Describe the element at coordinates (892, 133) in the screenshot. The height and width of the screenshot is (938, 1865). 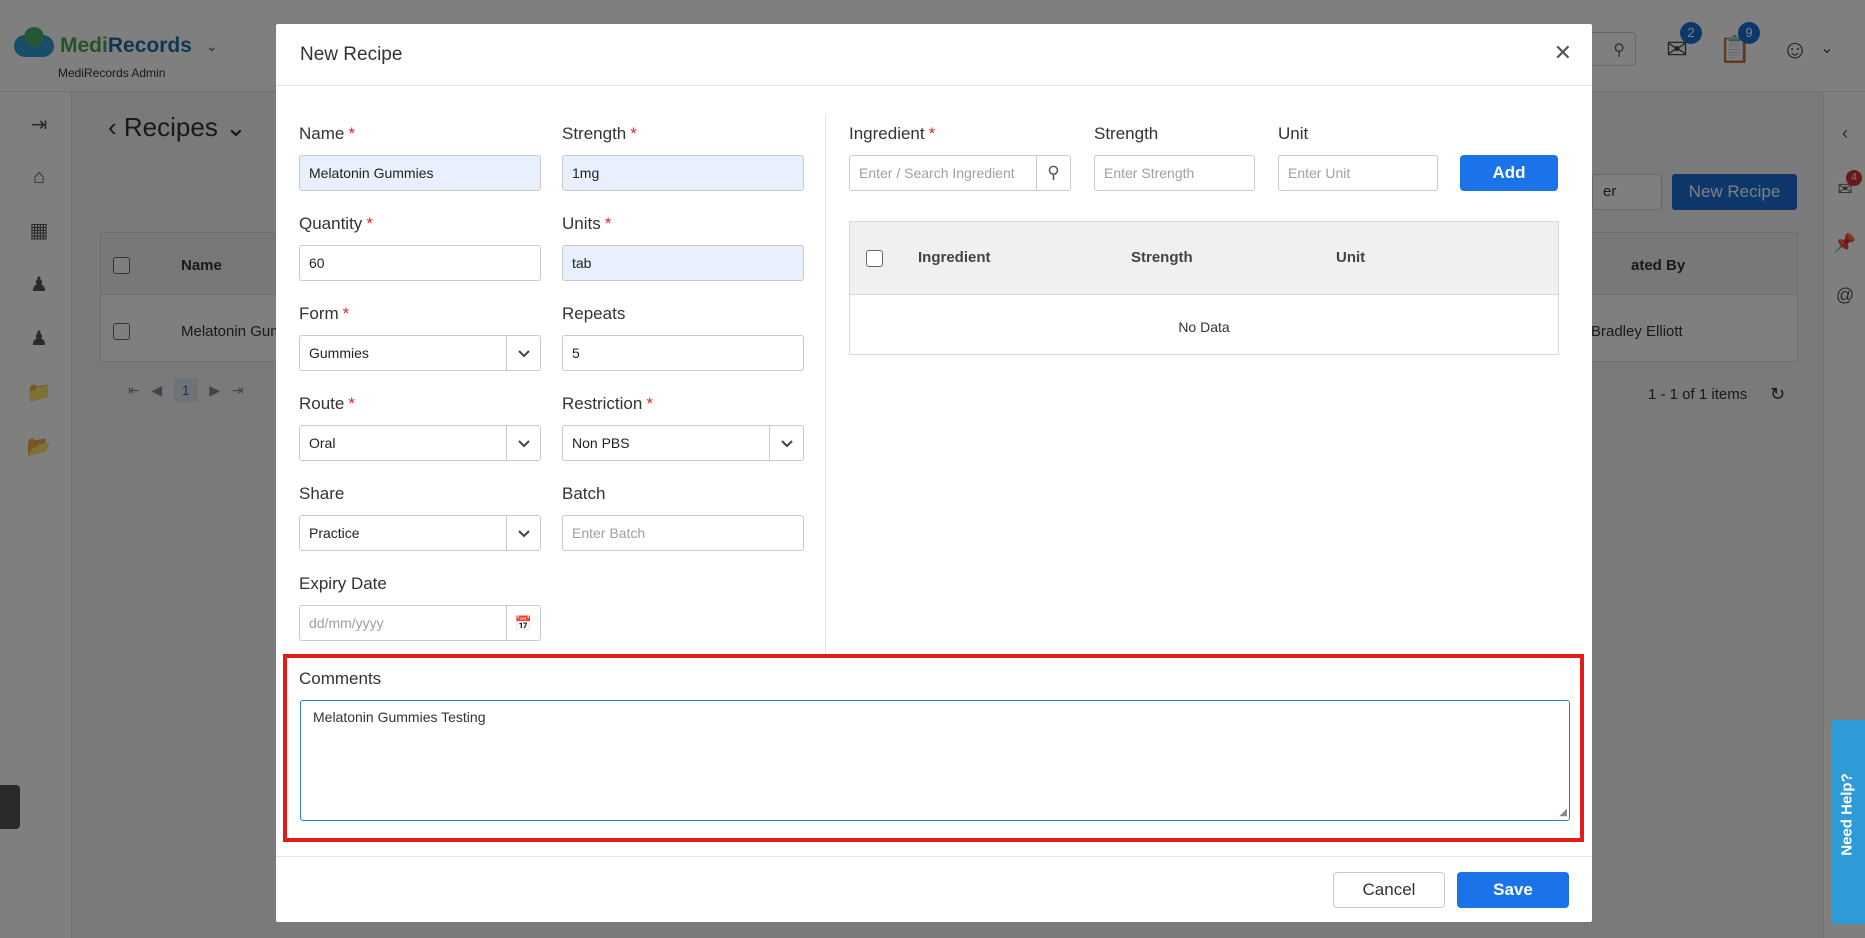
I see `ingredient-label: Ingredient *` at that location.